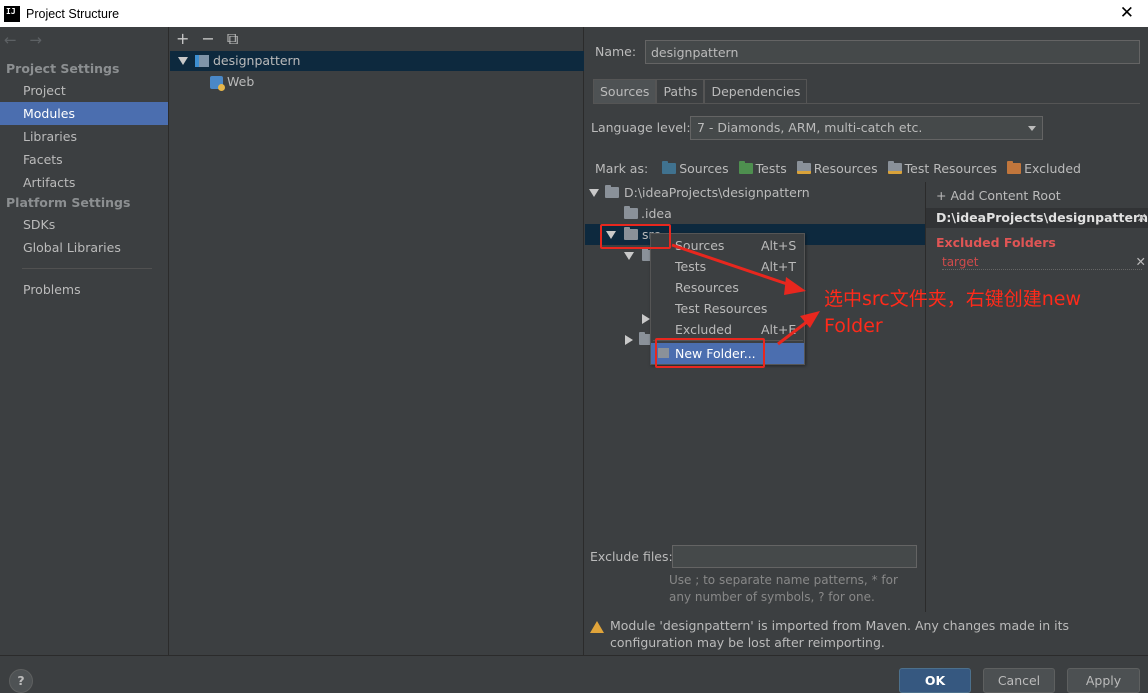 The height and width of the screenshot is (693, 1148). What do you see at coordinates (794, 556) in the screenshot?
I see `exclude-files-input` at bounding box center [794, 556].